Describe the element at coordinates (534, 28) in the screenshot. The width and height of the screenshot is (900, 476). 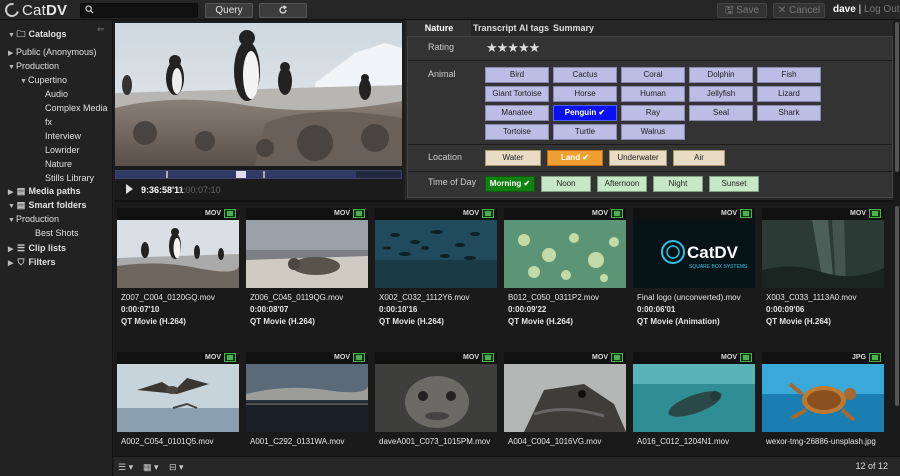
I see `tab-ai-tags: AI tags` at that location.